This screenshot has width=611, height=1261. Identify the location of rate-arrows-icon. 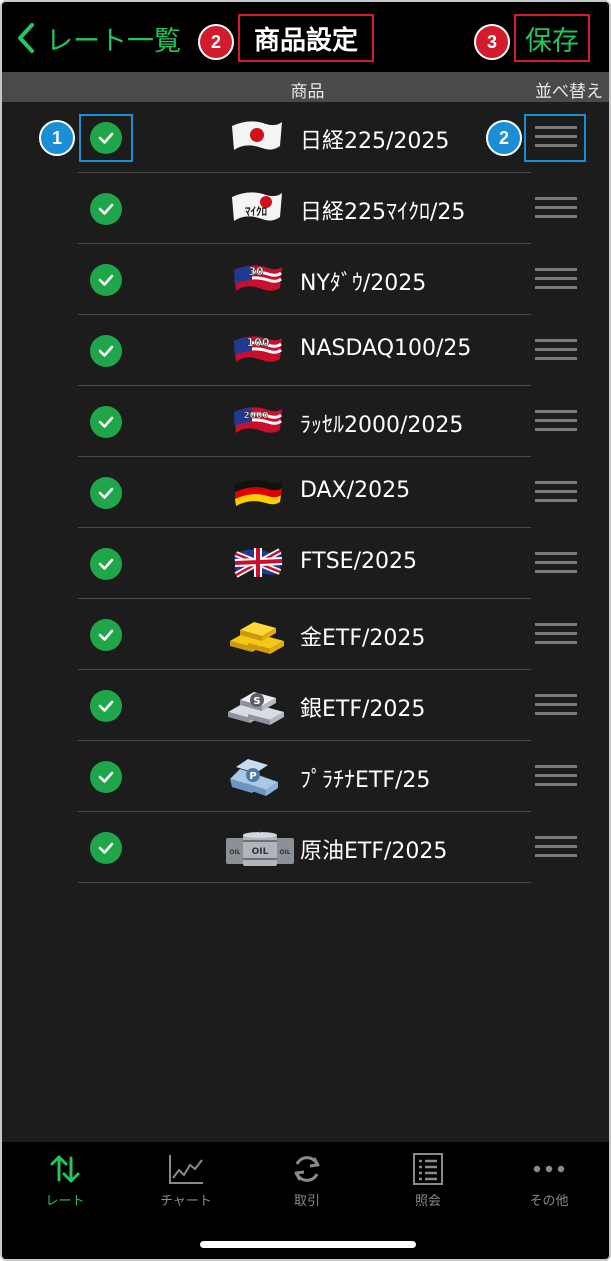
(65, 1169).